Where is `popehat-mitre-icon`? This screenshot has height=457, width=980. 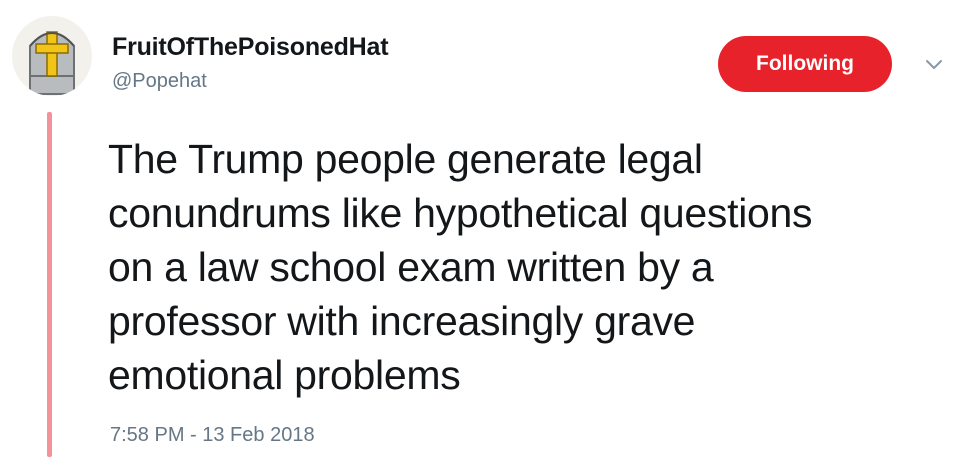 popehat-mitre-icon is located at coordinates (52, 63).